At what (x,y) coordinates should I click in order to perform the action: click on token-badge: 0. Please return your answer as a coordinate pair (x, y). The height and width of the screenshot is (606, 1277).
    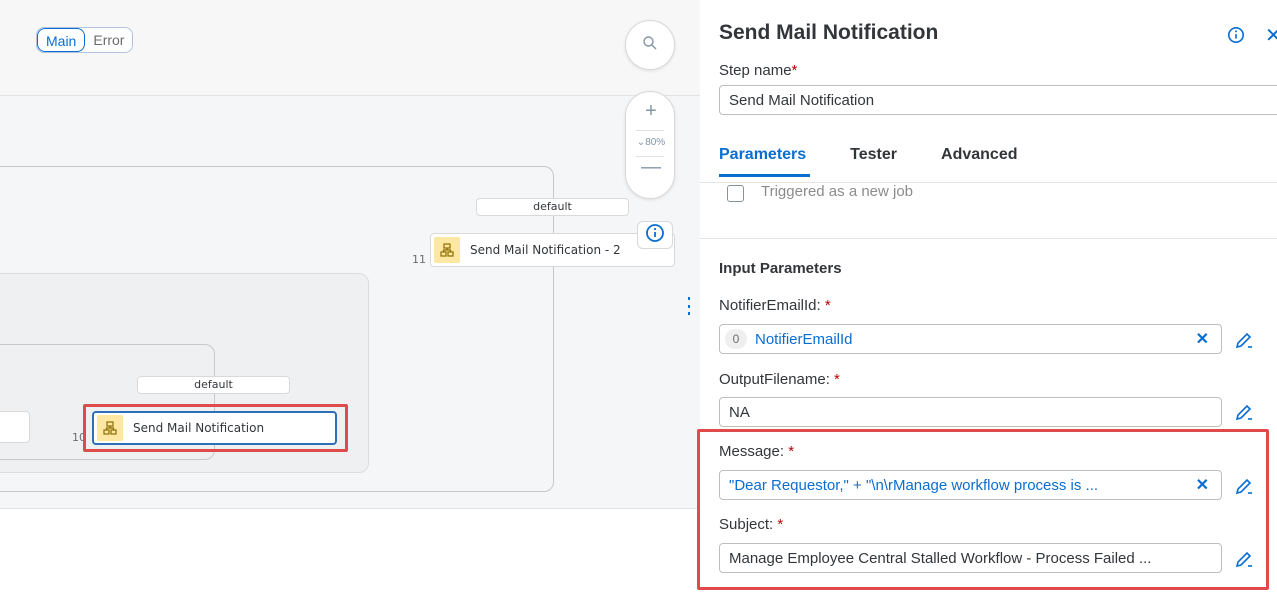
    Looking at the image, I should click on (736, 339).